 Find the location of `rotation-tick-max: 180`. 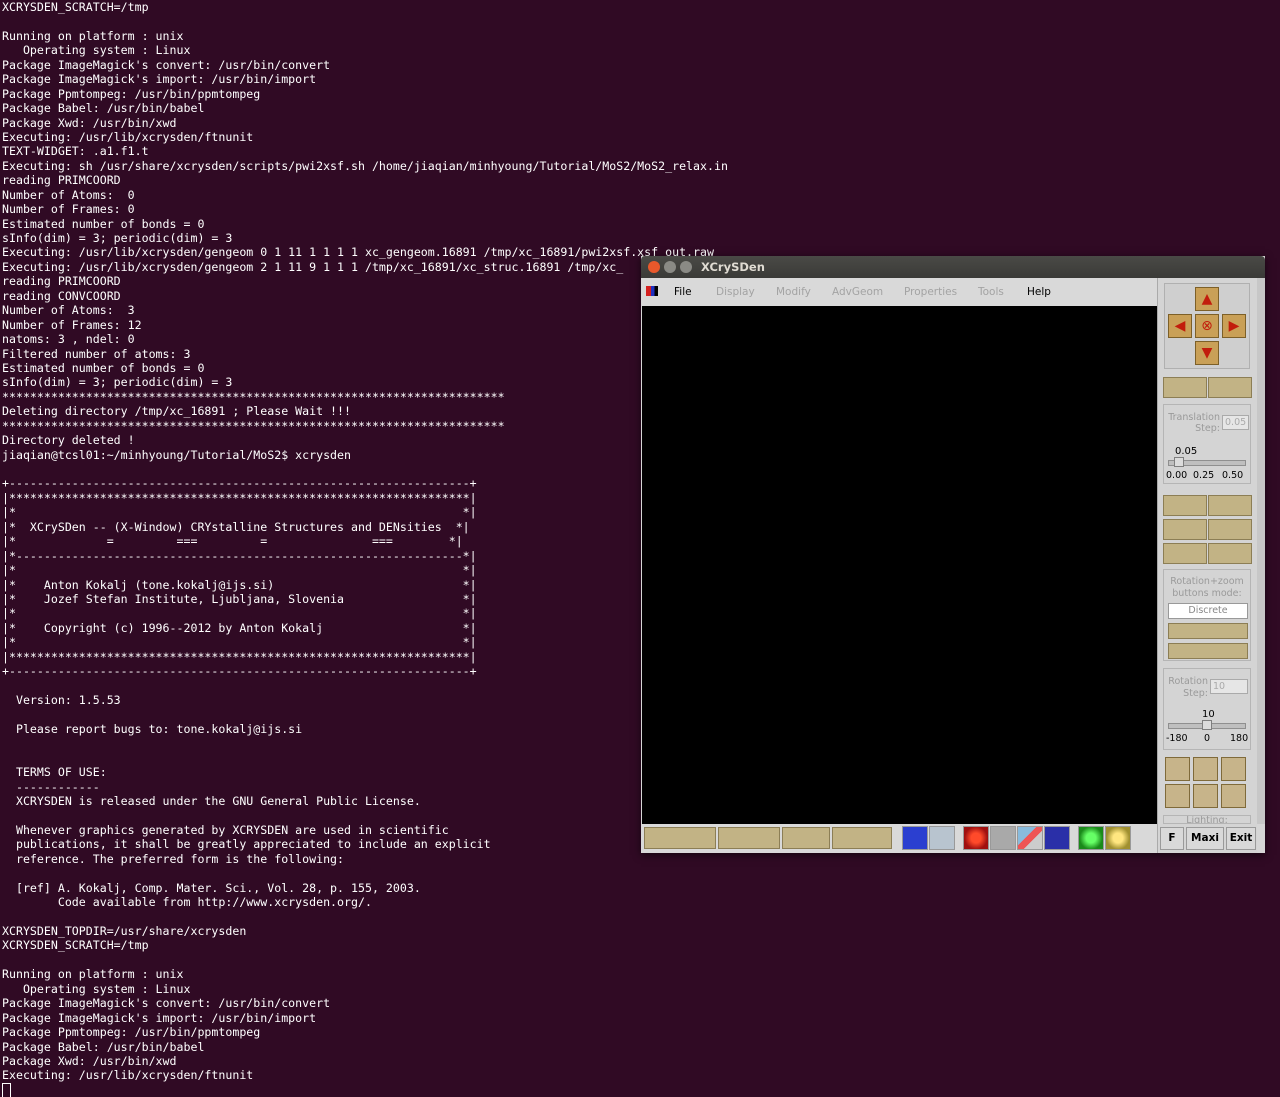

rotation-tick-max: 180 is located at coordinates (1239, 738).